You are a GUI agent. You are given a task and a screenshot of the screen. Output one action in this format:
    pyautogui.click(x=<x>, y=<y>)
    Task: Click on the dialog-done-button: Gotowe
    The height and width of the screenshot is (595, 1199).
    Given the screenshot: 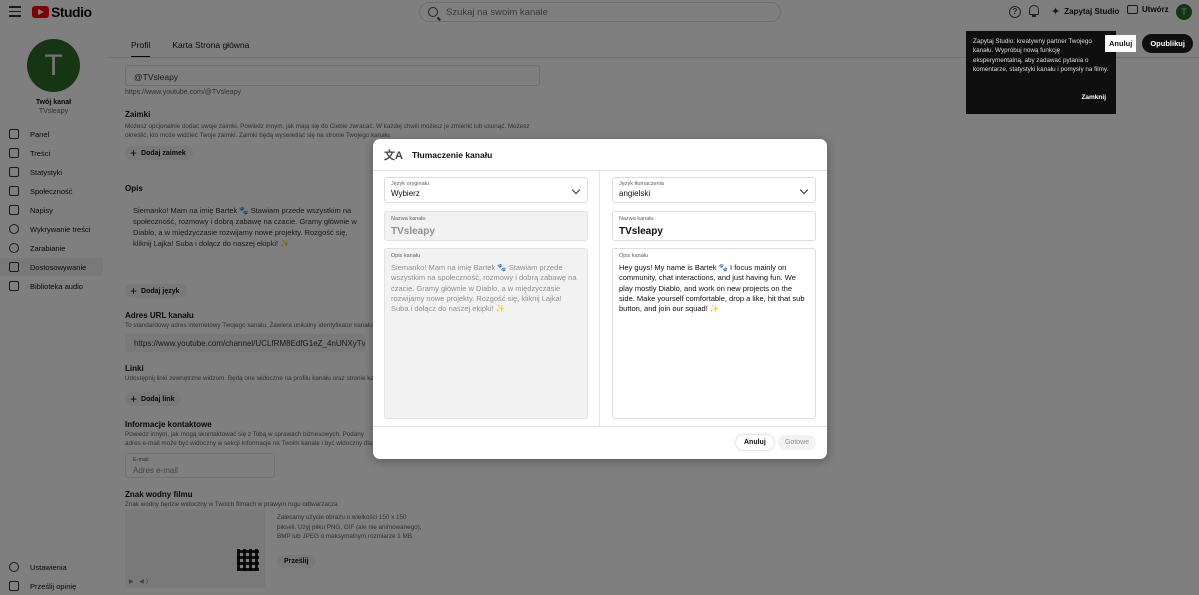 What is the action you would take?
    pyautogui.click(x=797, y=442)
    